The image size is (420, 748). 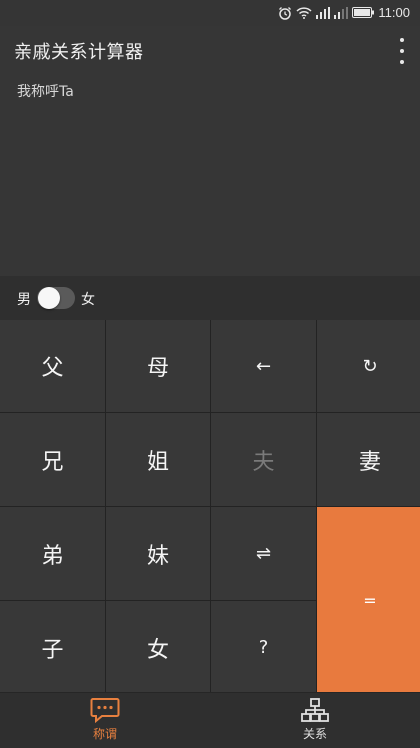 What do you see at coordinates (394, 12) in the screenshot?
I see `status-time: 11:00` at bounding box center [394, 12].